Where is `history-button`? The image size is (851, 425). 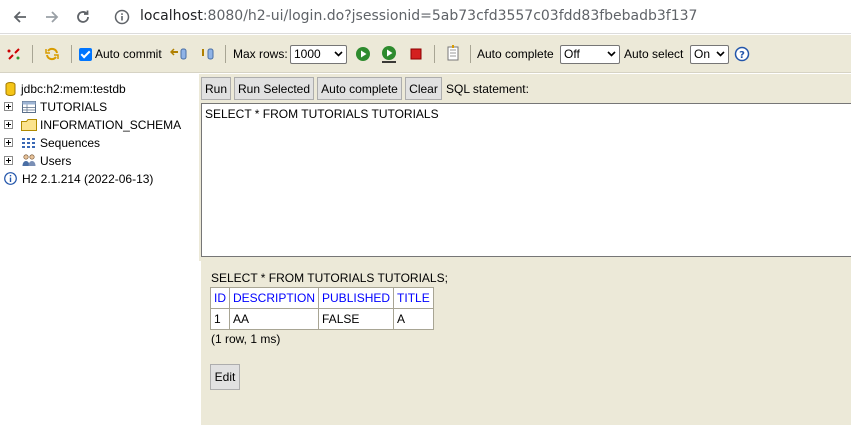 history-button is located at coordinates (453, 54).